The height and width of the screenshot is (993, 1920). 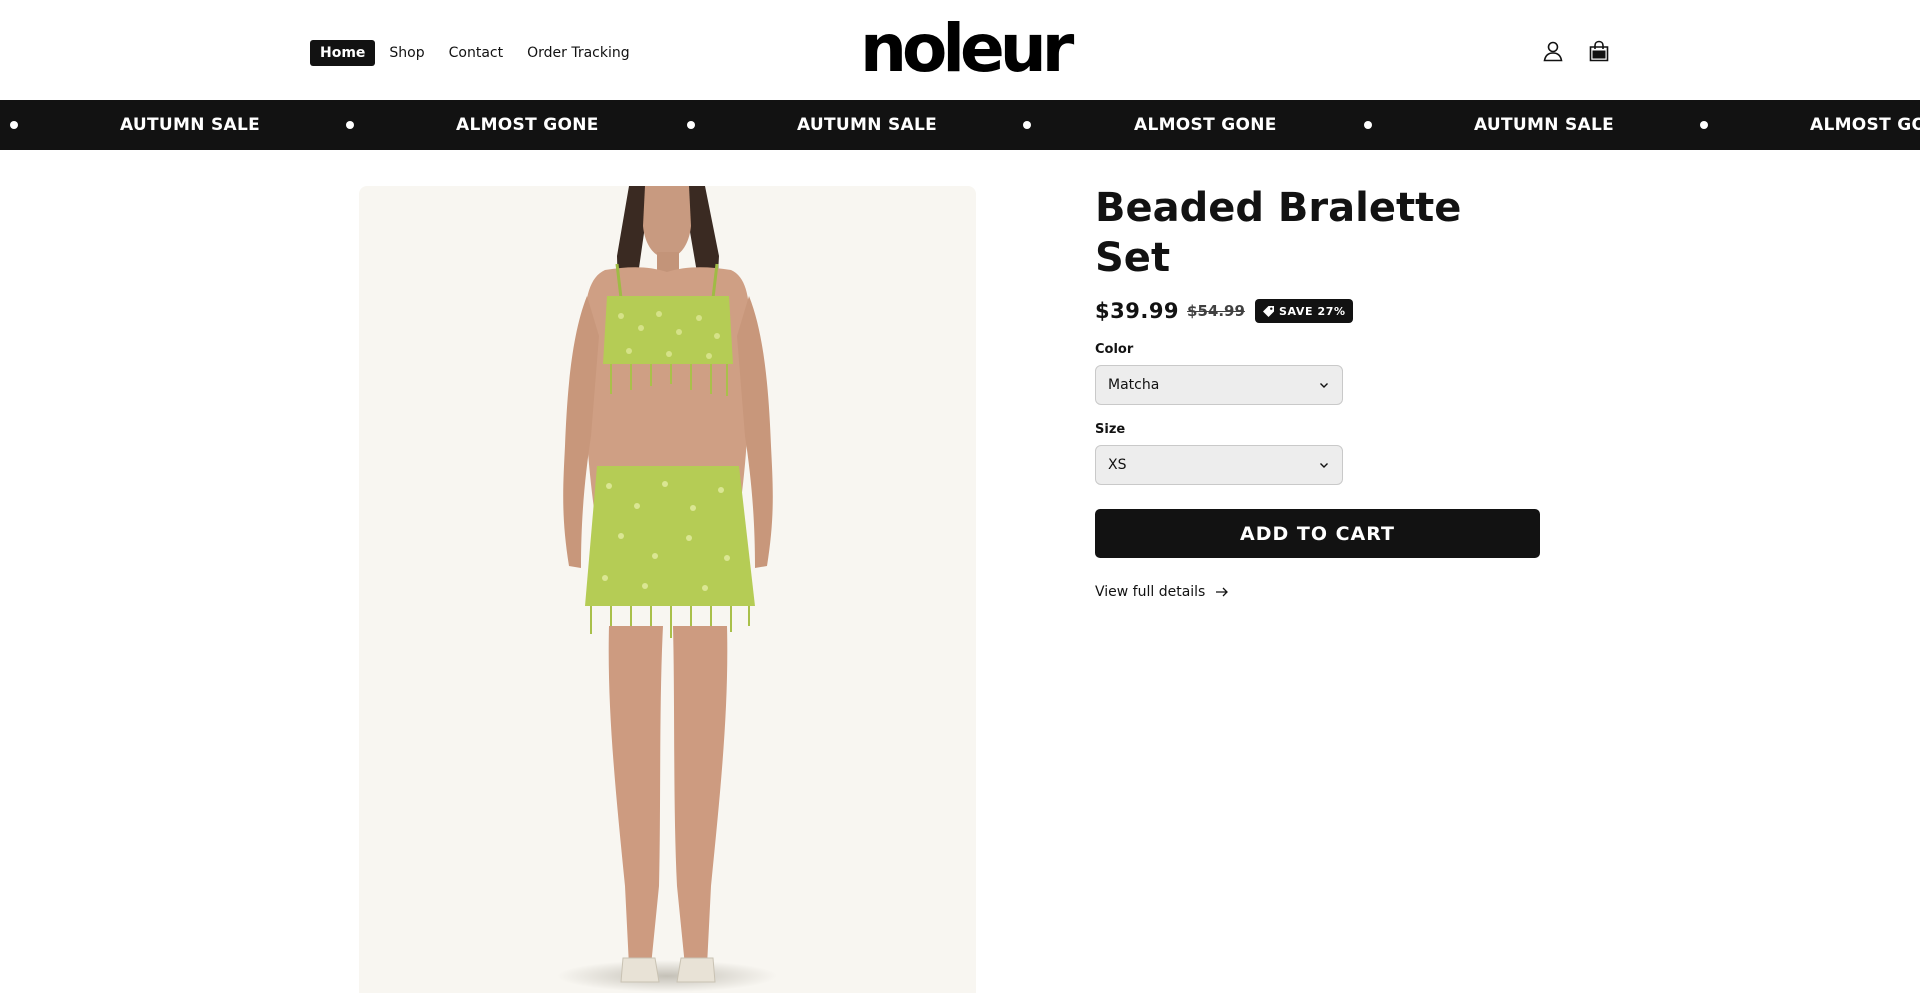 I want to click on tag-icon, so click(x=1268, y=311).